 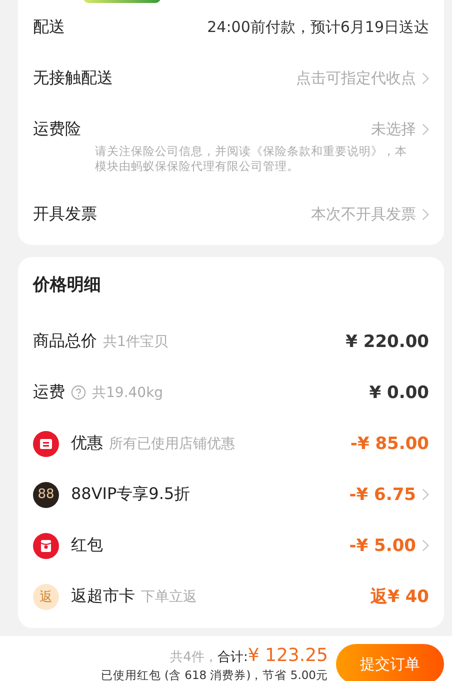 What do you see at coordinates (73, 78) in the screenshot?
I see `row-label: 无接触配送` at bounding box center [73, 78].